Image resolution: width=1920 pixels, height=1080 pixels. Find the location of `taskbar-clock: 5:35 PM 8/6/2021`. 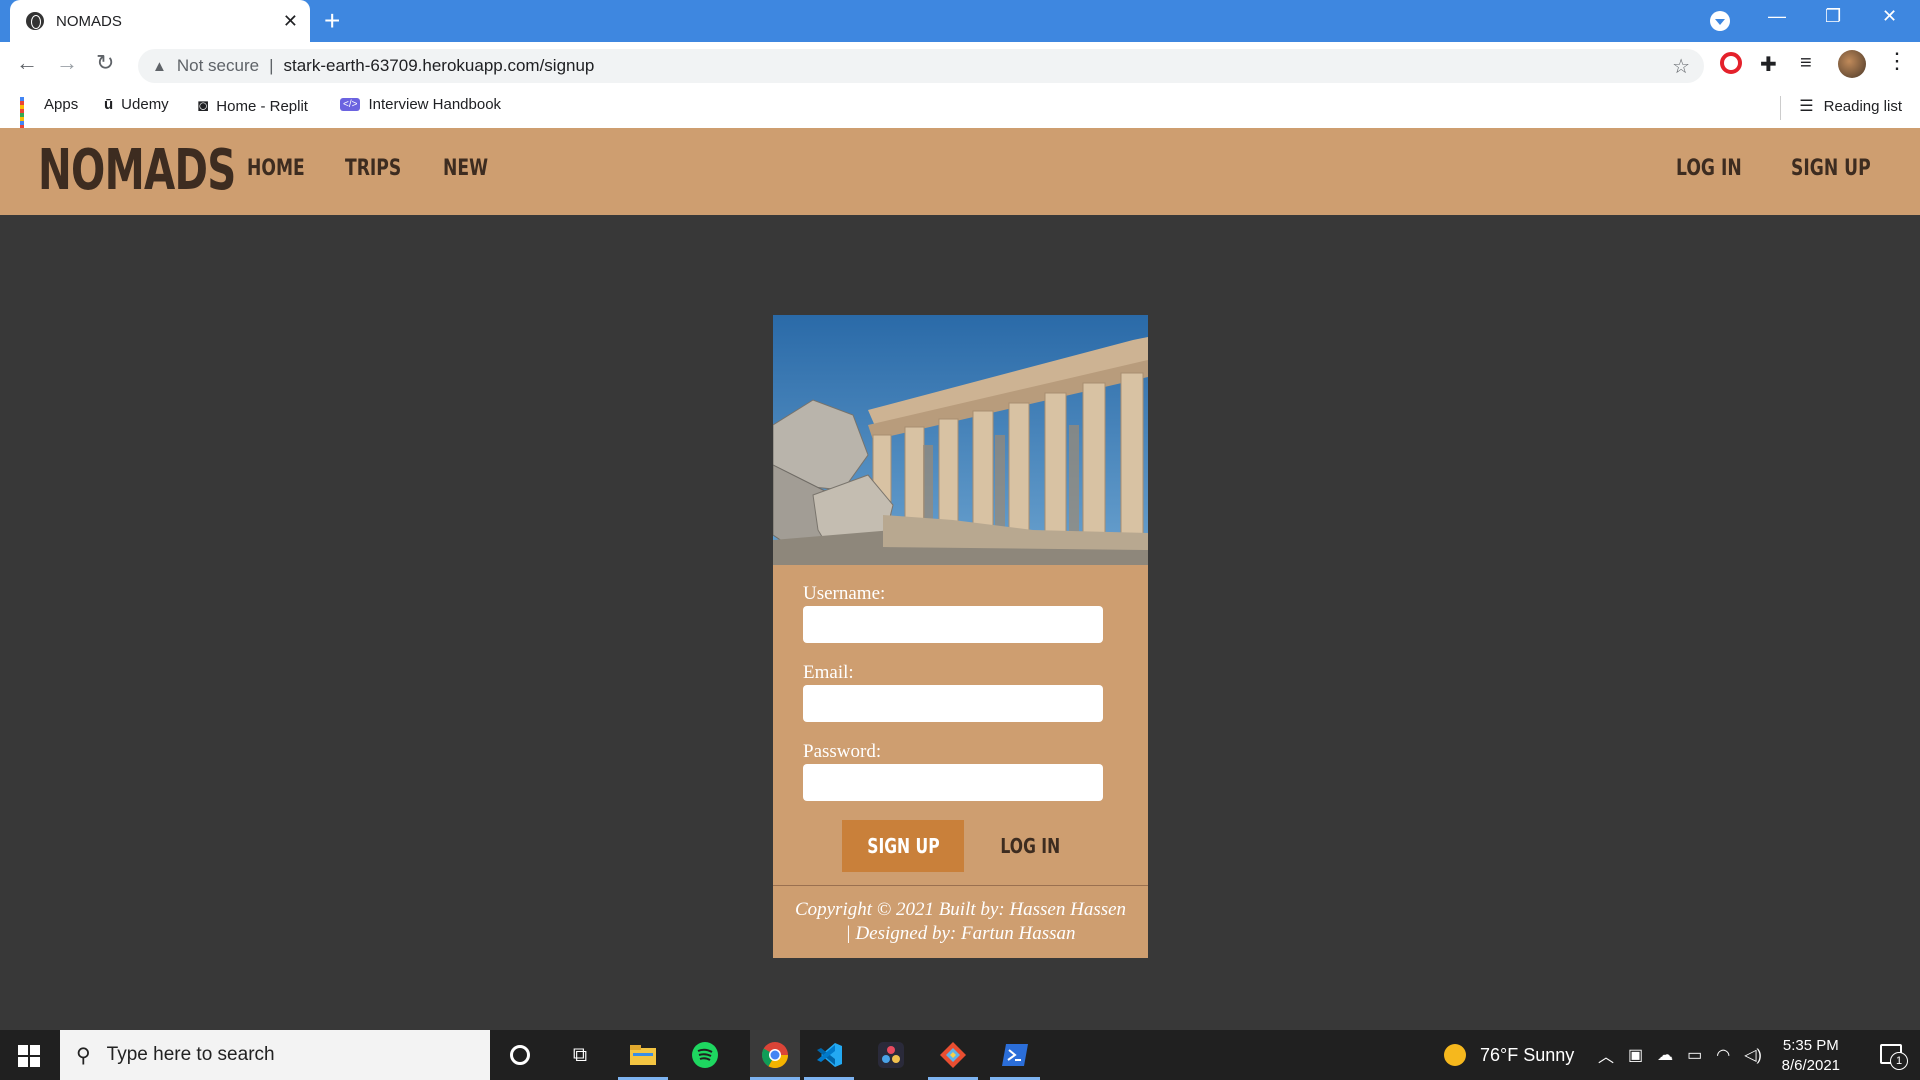

taskbar-clock: 5:35 PM 8/6/2021 is located at coordinates (1811, 1056).